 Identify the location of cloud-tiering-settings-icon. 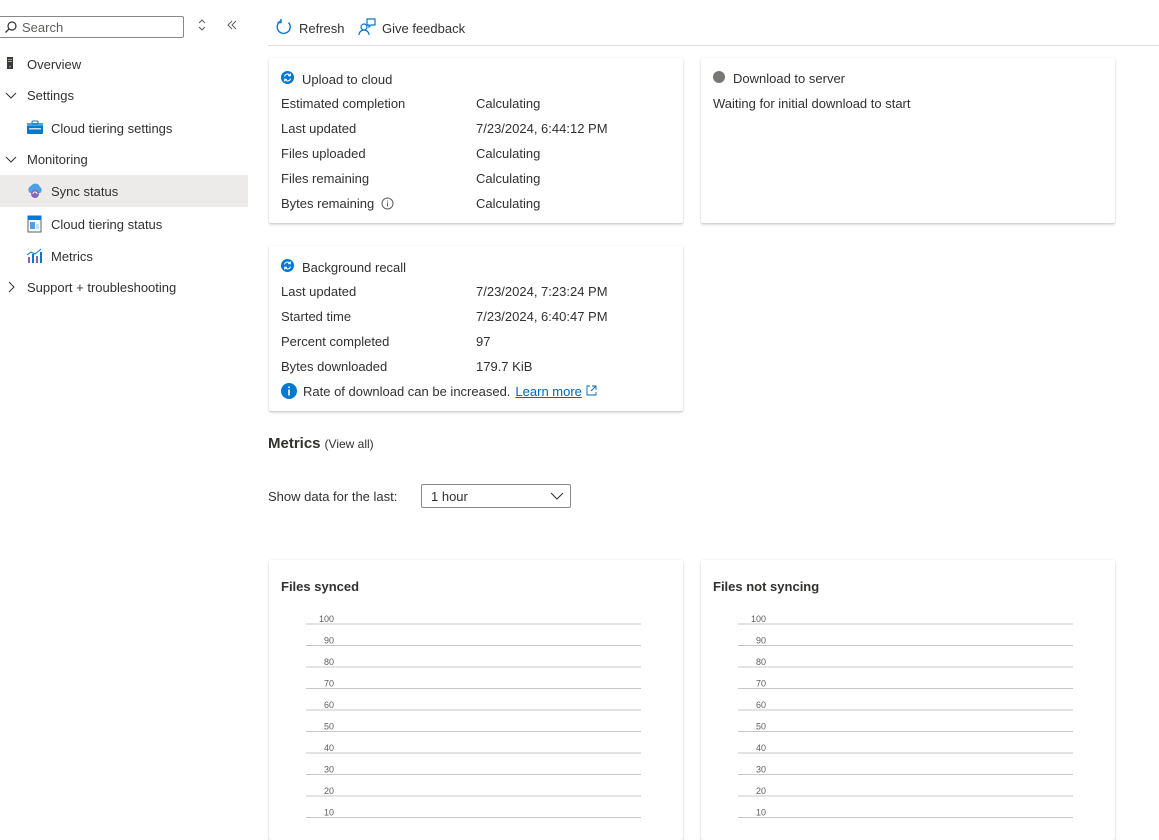
(35, 128).